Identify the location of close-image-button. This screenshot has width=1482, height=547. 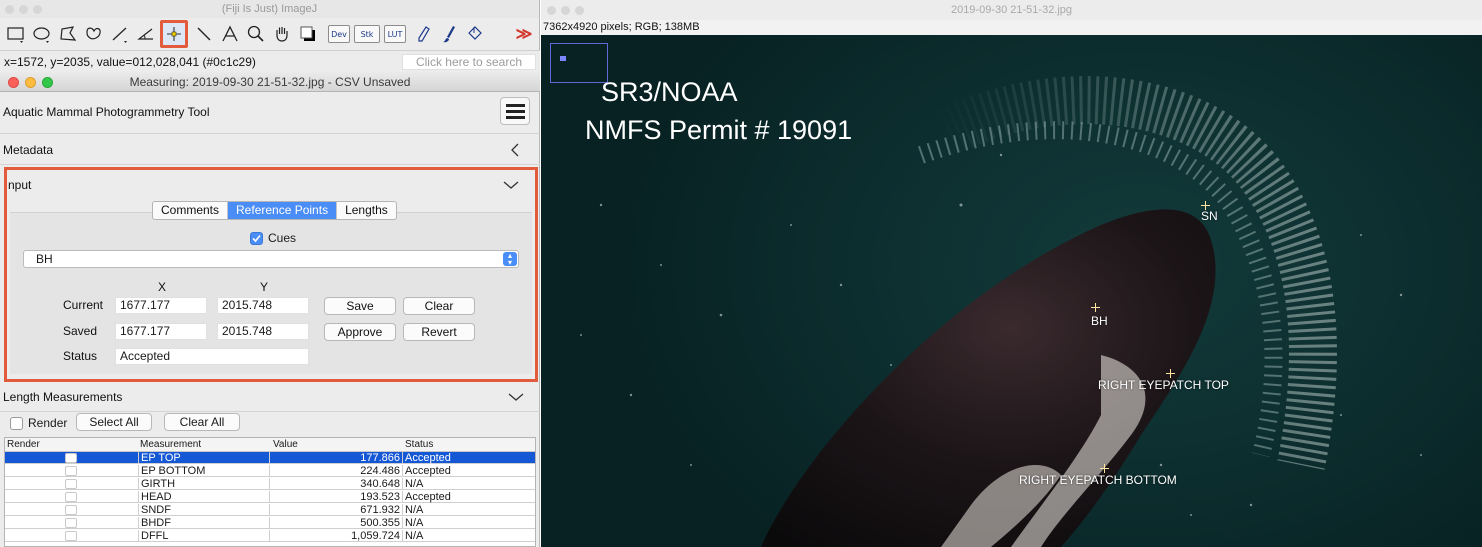
(551, 10).